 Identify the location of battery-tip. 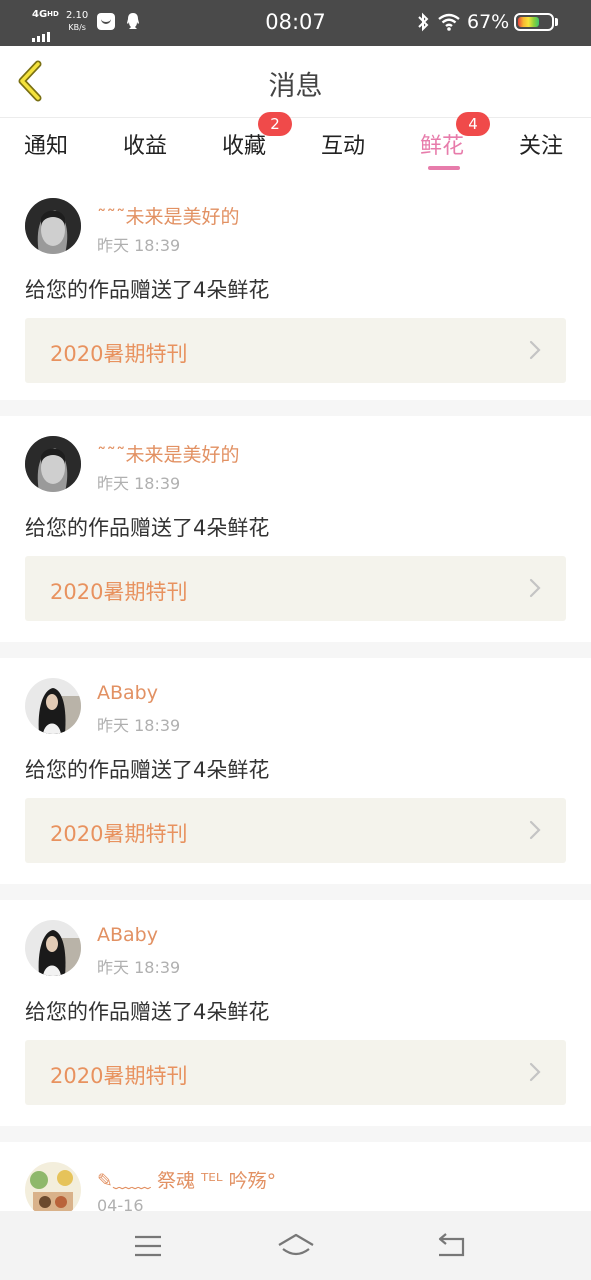
(556, 22).